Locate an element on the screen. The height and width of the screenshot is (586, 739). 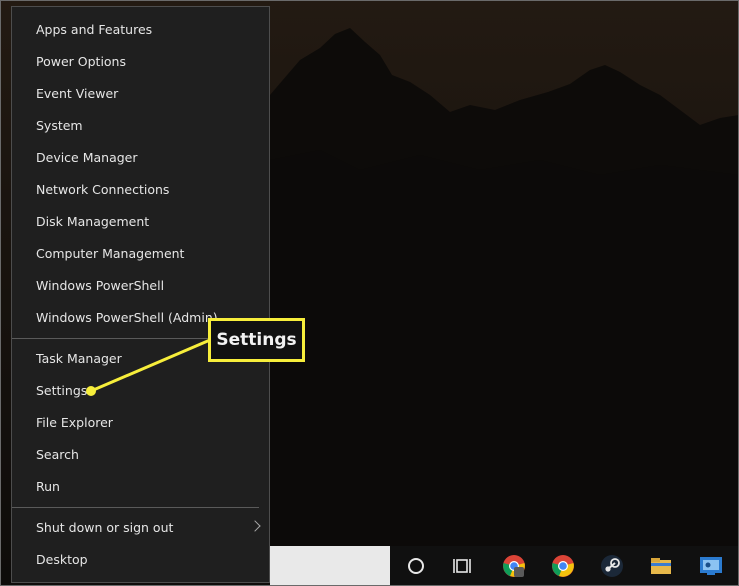
menu-item-power-options: Power Options is located at coordinates (140, 62).